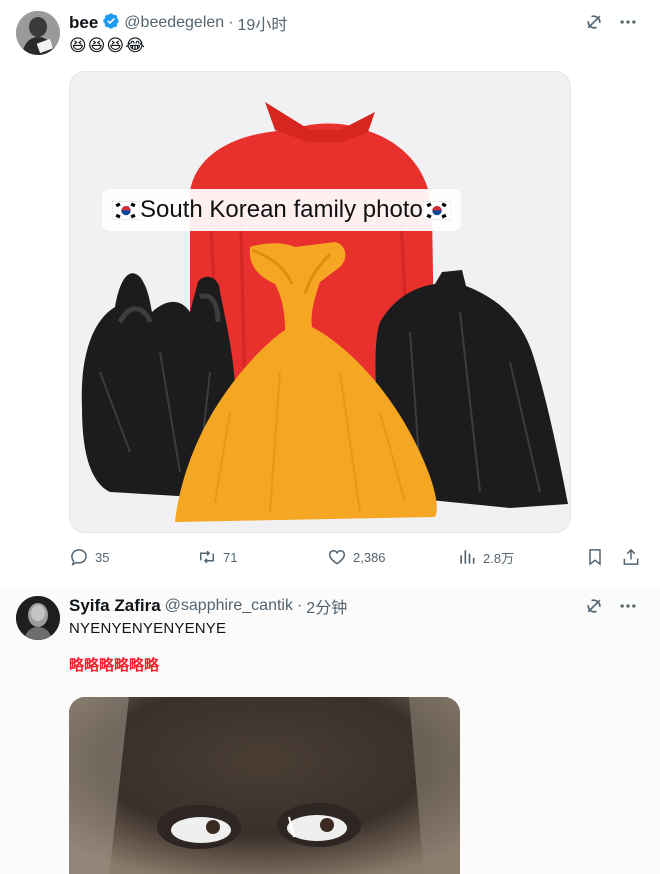 The width and height of the screenshot is (660, 874). I want to click on caption-text: South Korean family photo, so click(281, 209).